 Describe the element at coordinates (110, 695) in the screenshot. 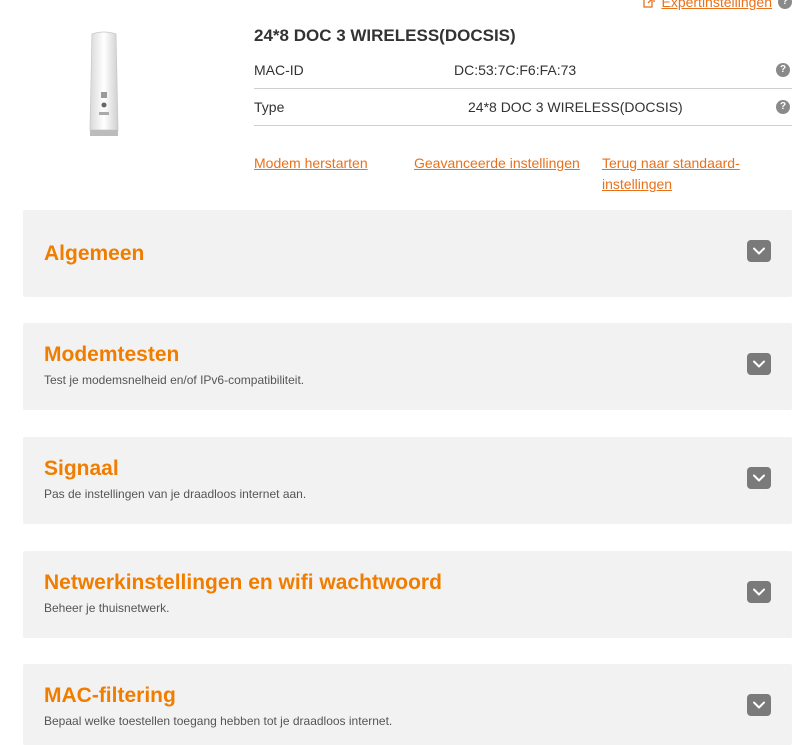

I see `section-title: MAC-filtering` at that location.